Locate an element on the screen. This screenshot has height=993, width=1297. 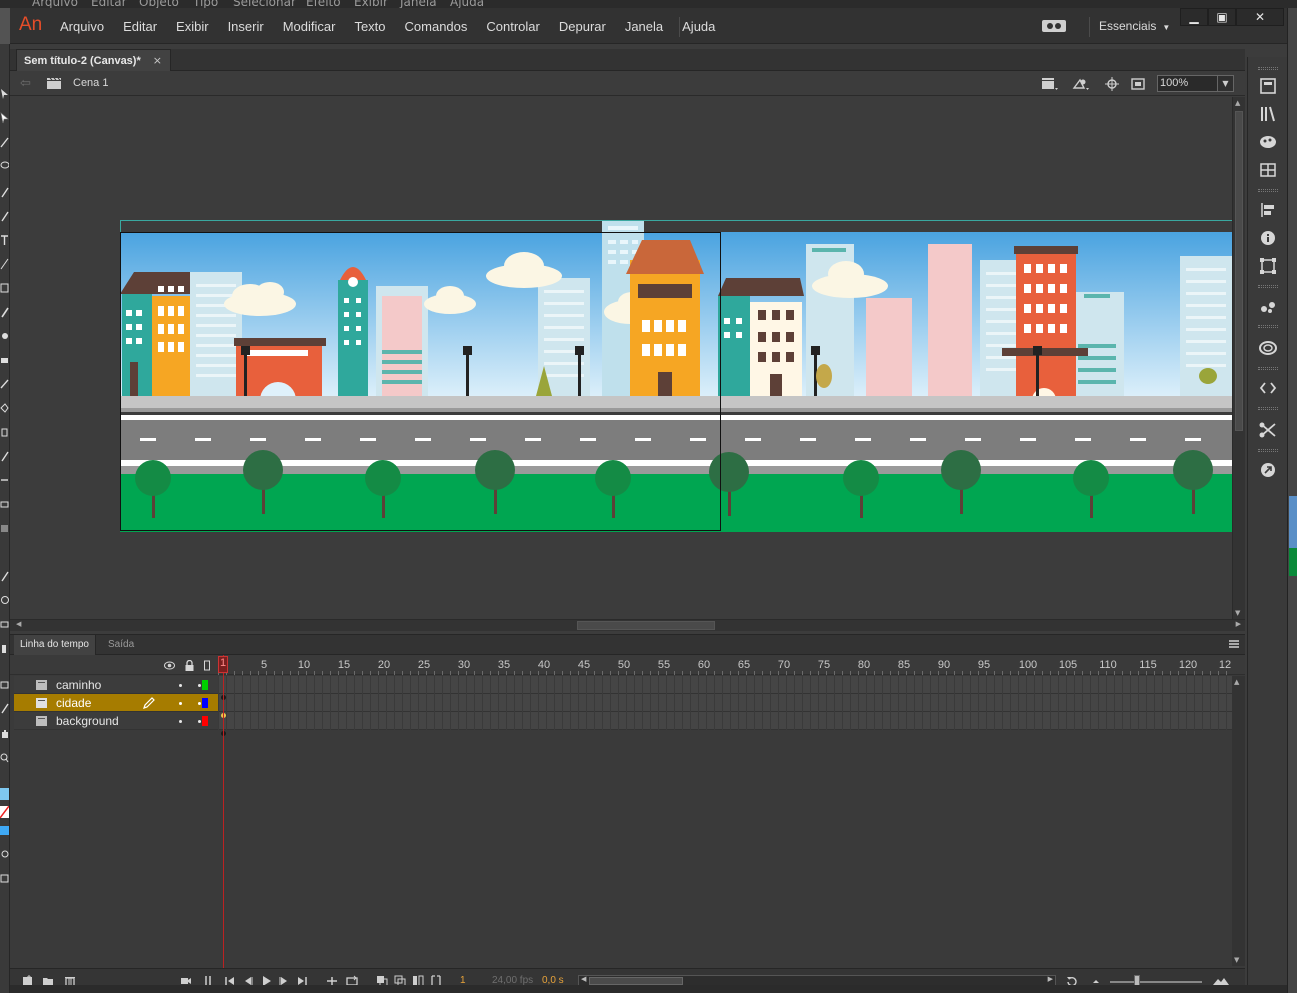
eye-icon is located at coordinates (169, 665).